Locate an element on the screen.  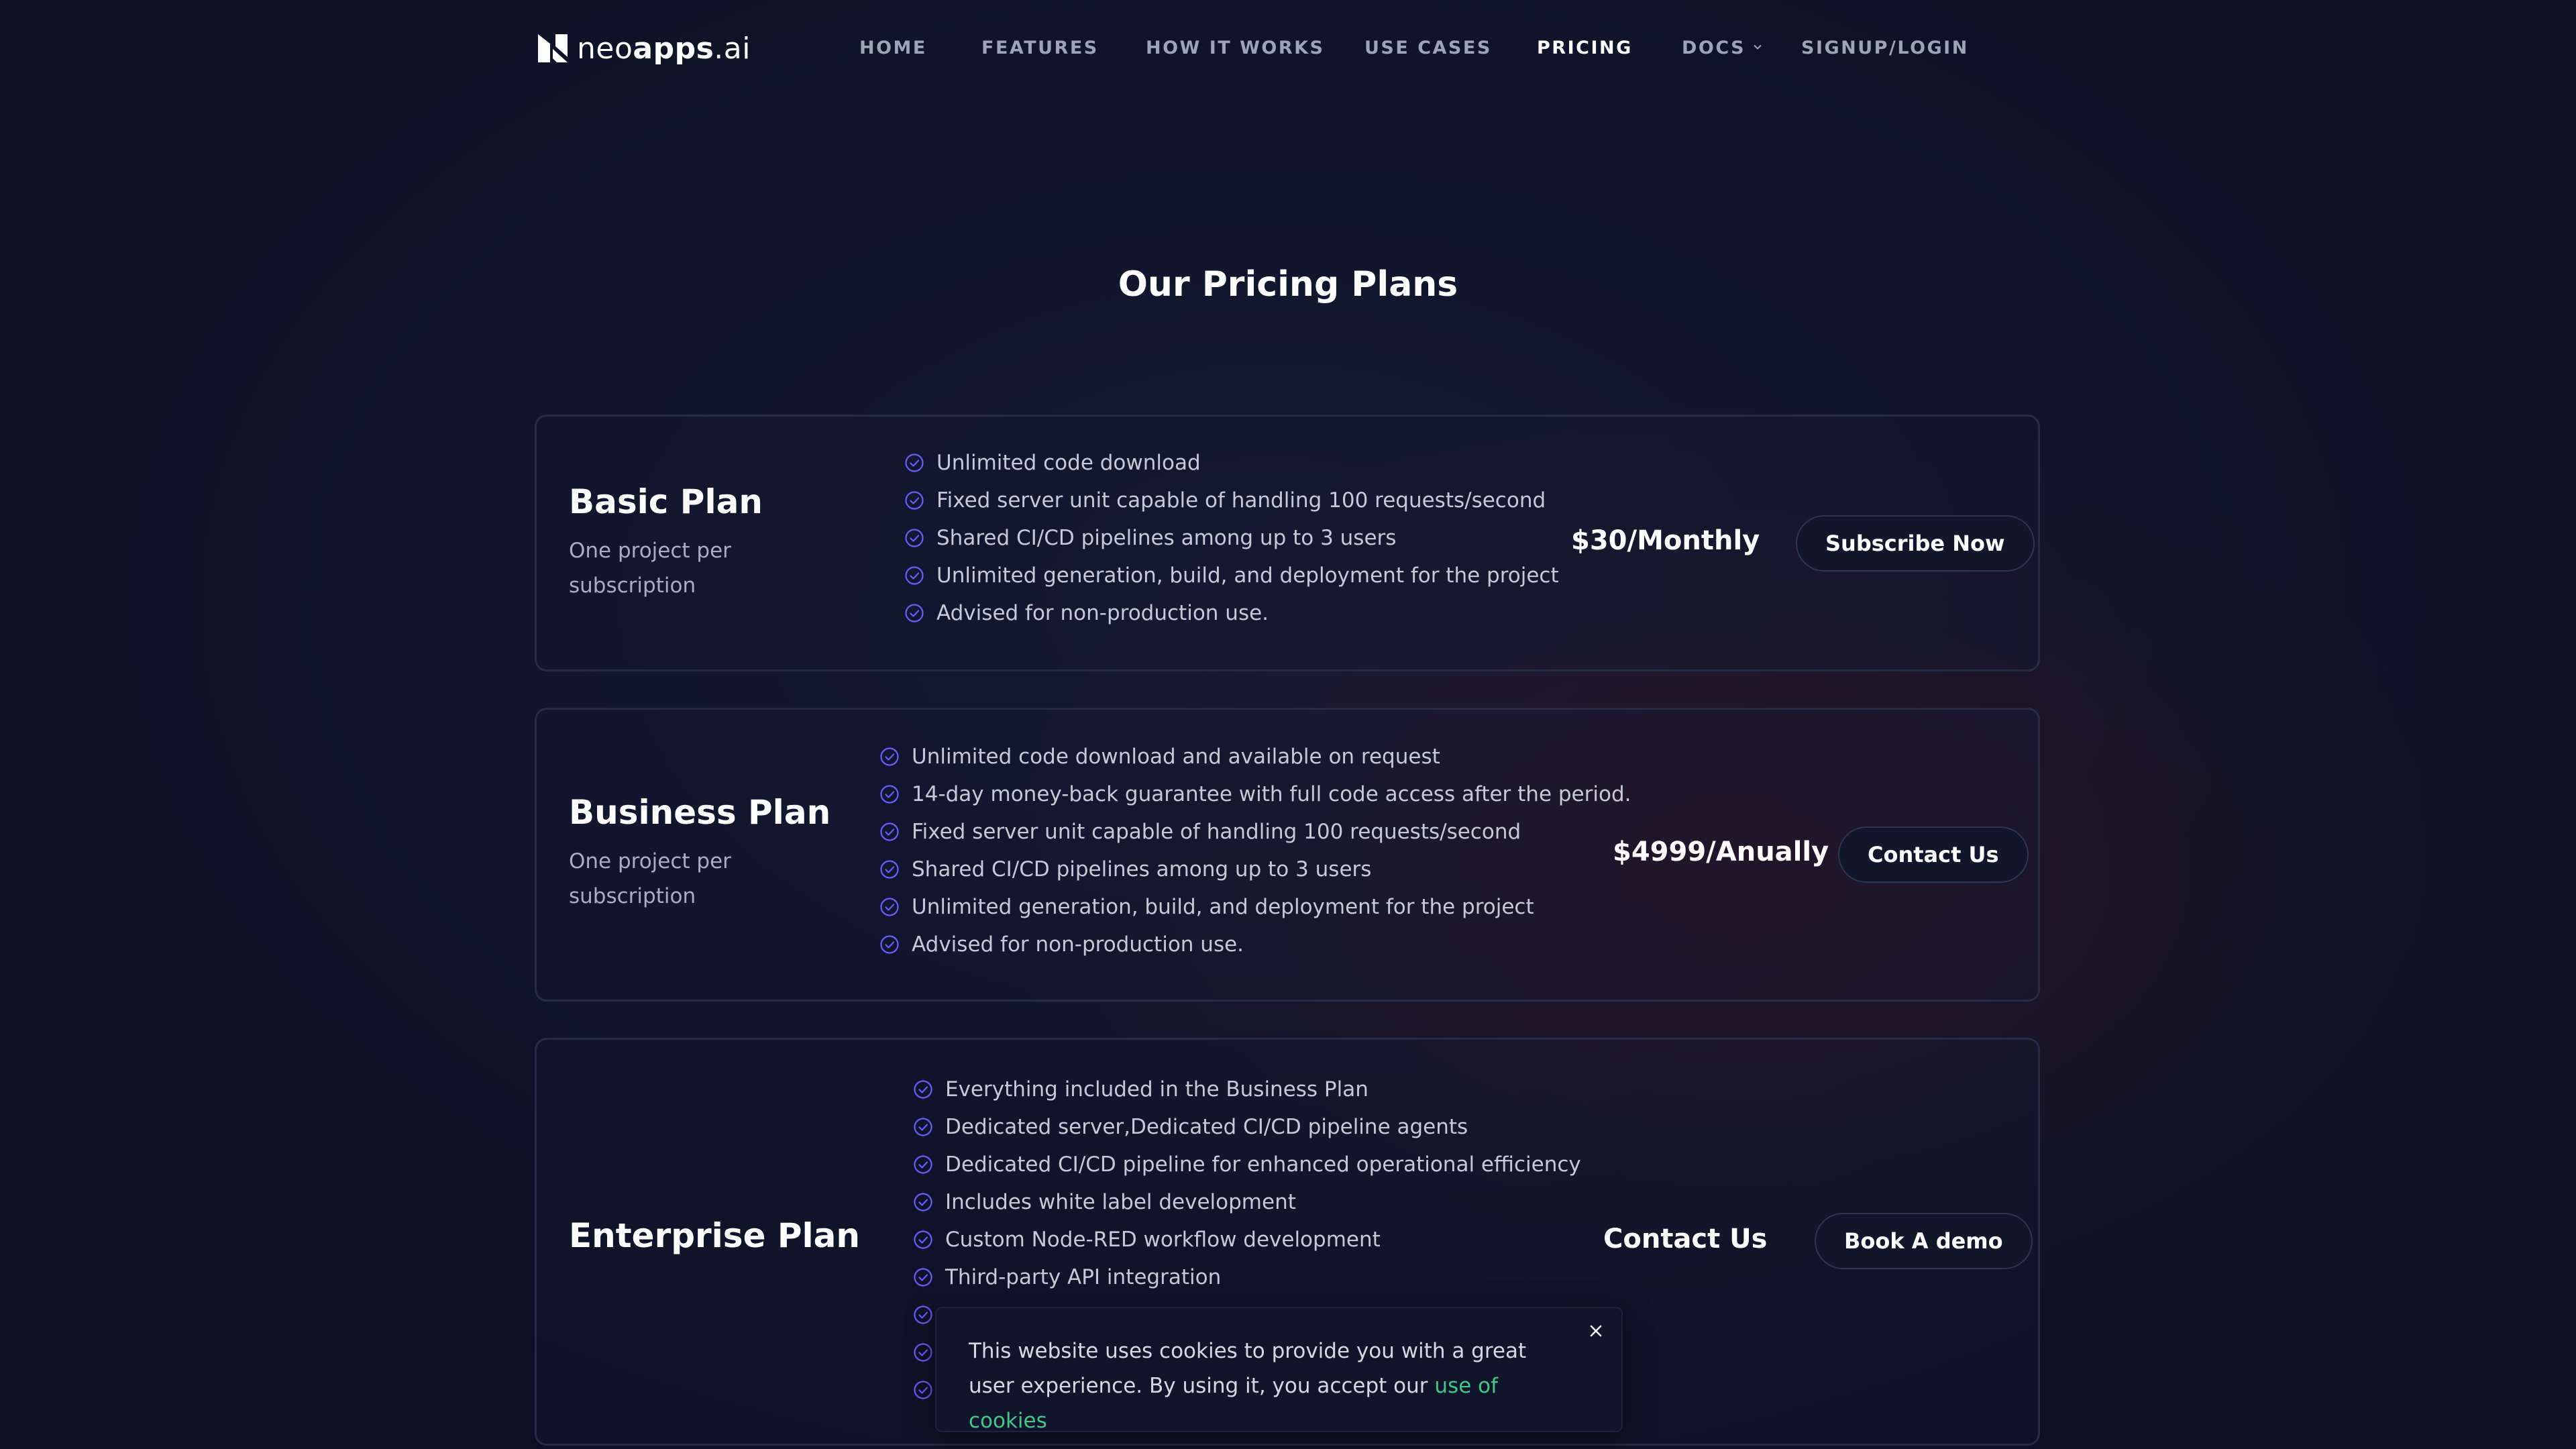
nav-features: FEATURES is located at coordinates (1040, 48).